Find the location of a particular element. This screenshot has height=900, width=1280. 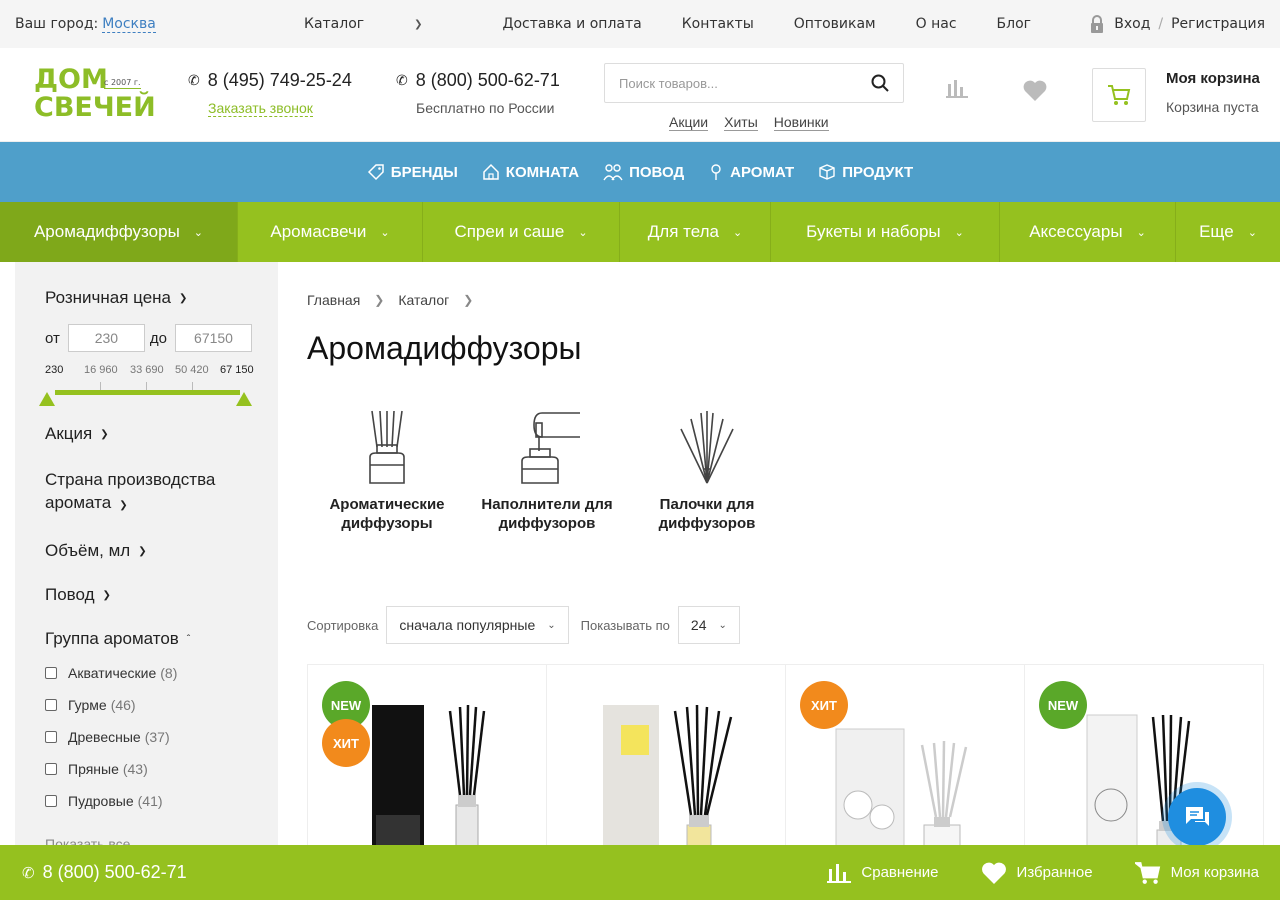

subcategory-diffusers: Ароматические диффузоры is located at coordinates (387, 471).